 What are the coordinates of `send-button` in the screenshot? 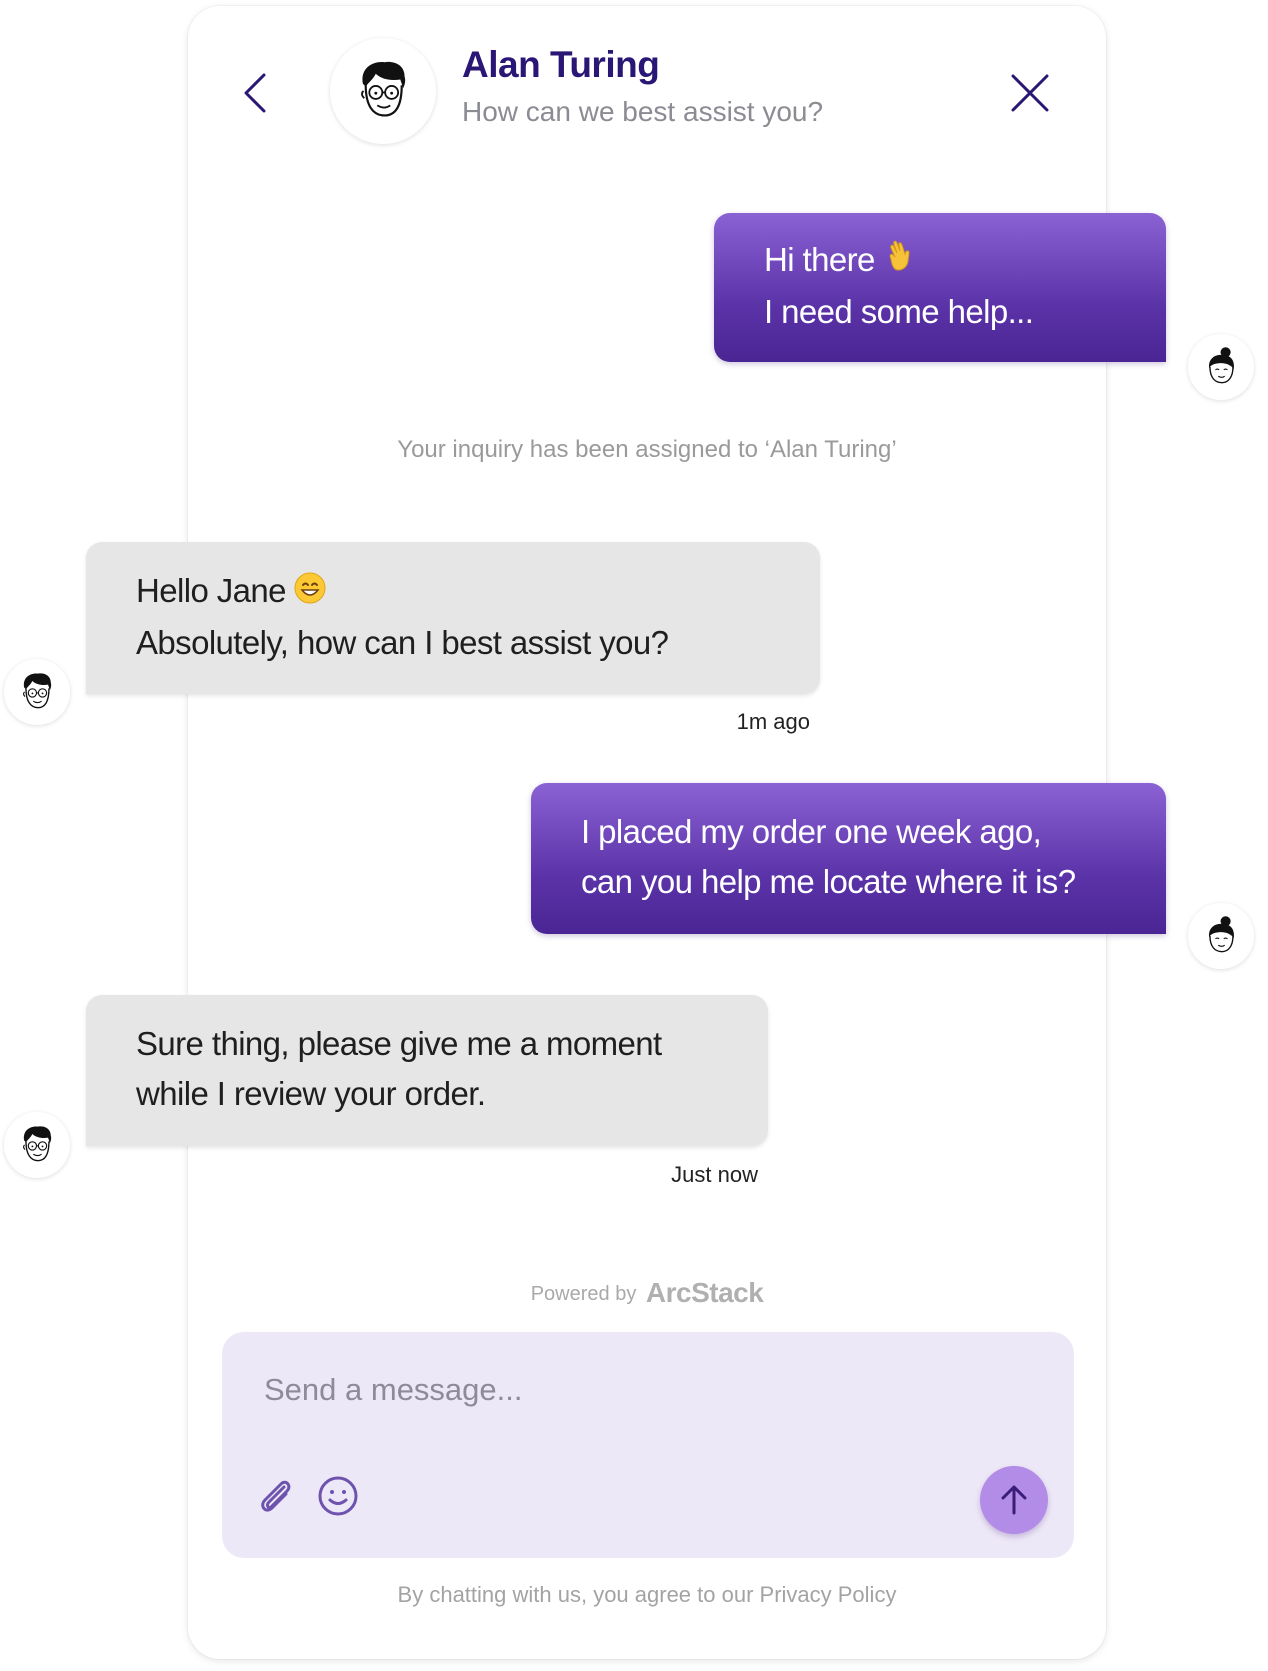 It's located at (1014, 1500).